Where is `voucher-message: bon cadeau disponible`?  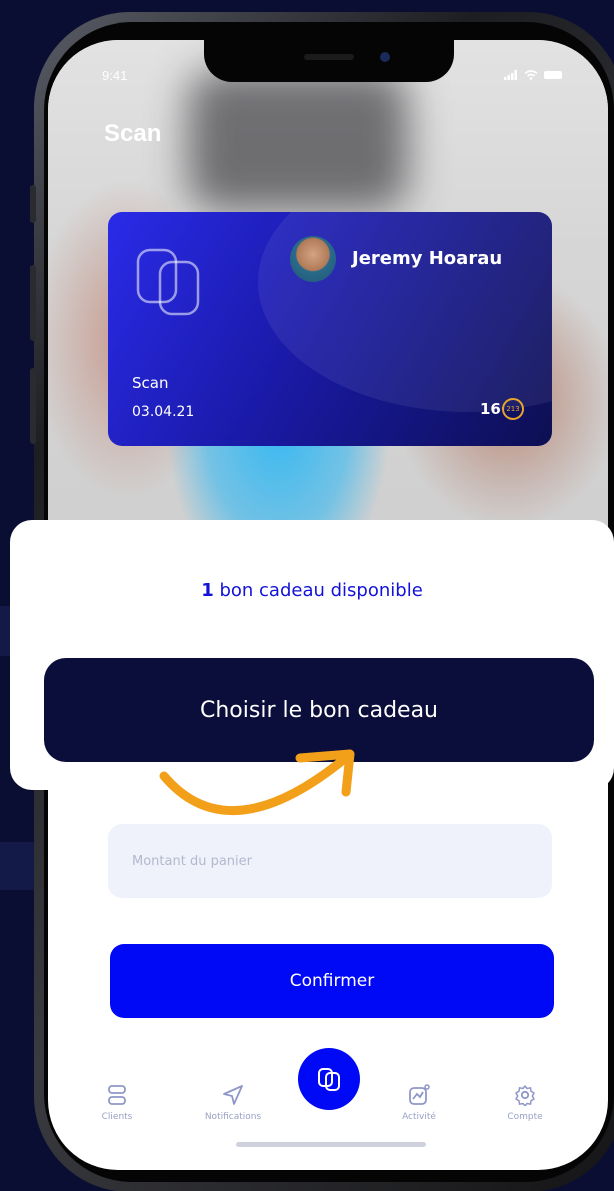 voucher-message: bon cadeau disponible is located at coordinates (321, 590).